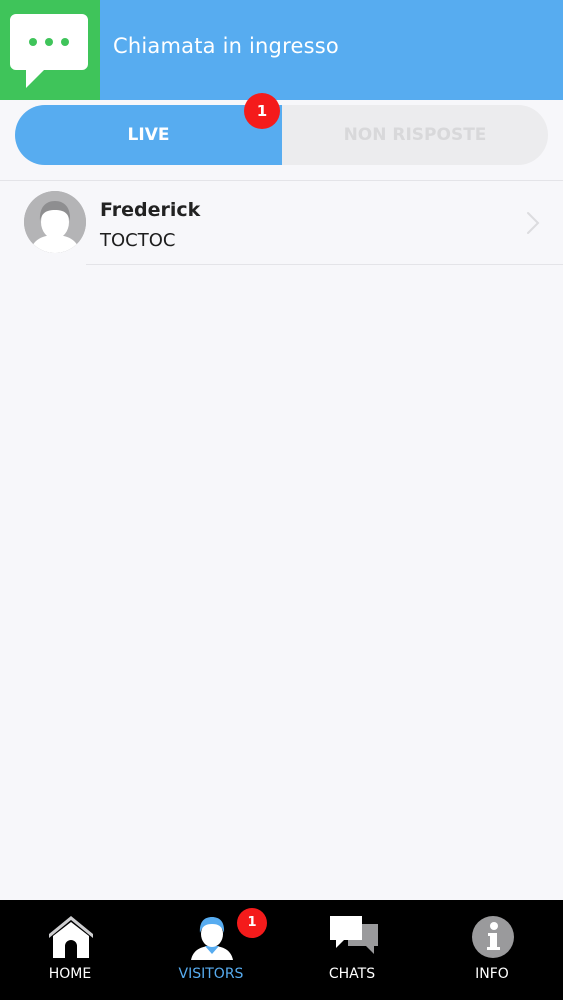 The width and height of the screenshot is (563, 1000). I want to click on nav-chats-label: CHATS, so click(352, 974).